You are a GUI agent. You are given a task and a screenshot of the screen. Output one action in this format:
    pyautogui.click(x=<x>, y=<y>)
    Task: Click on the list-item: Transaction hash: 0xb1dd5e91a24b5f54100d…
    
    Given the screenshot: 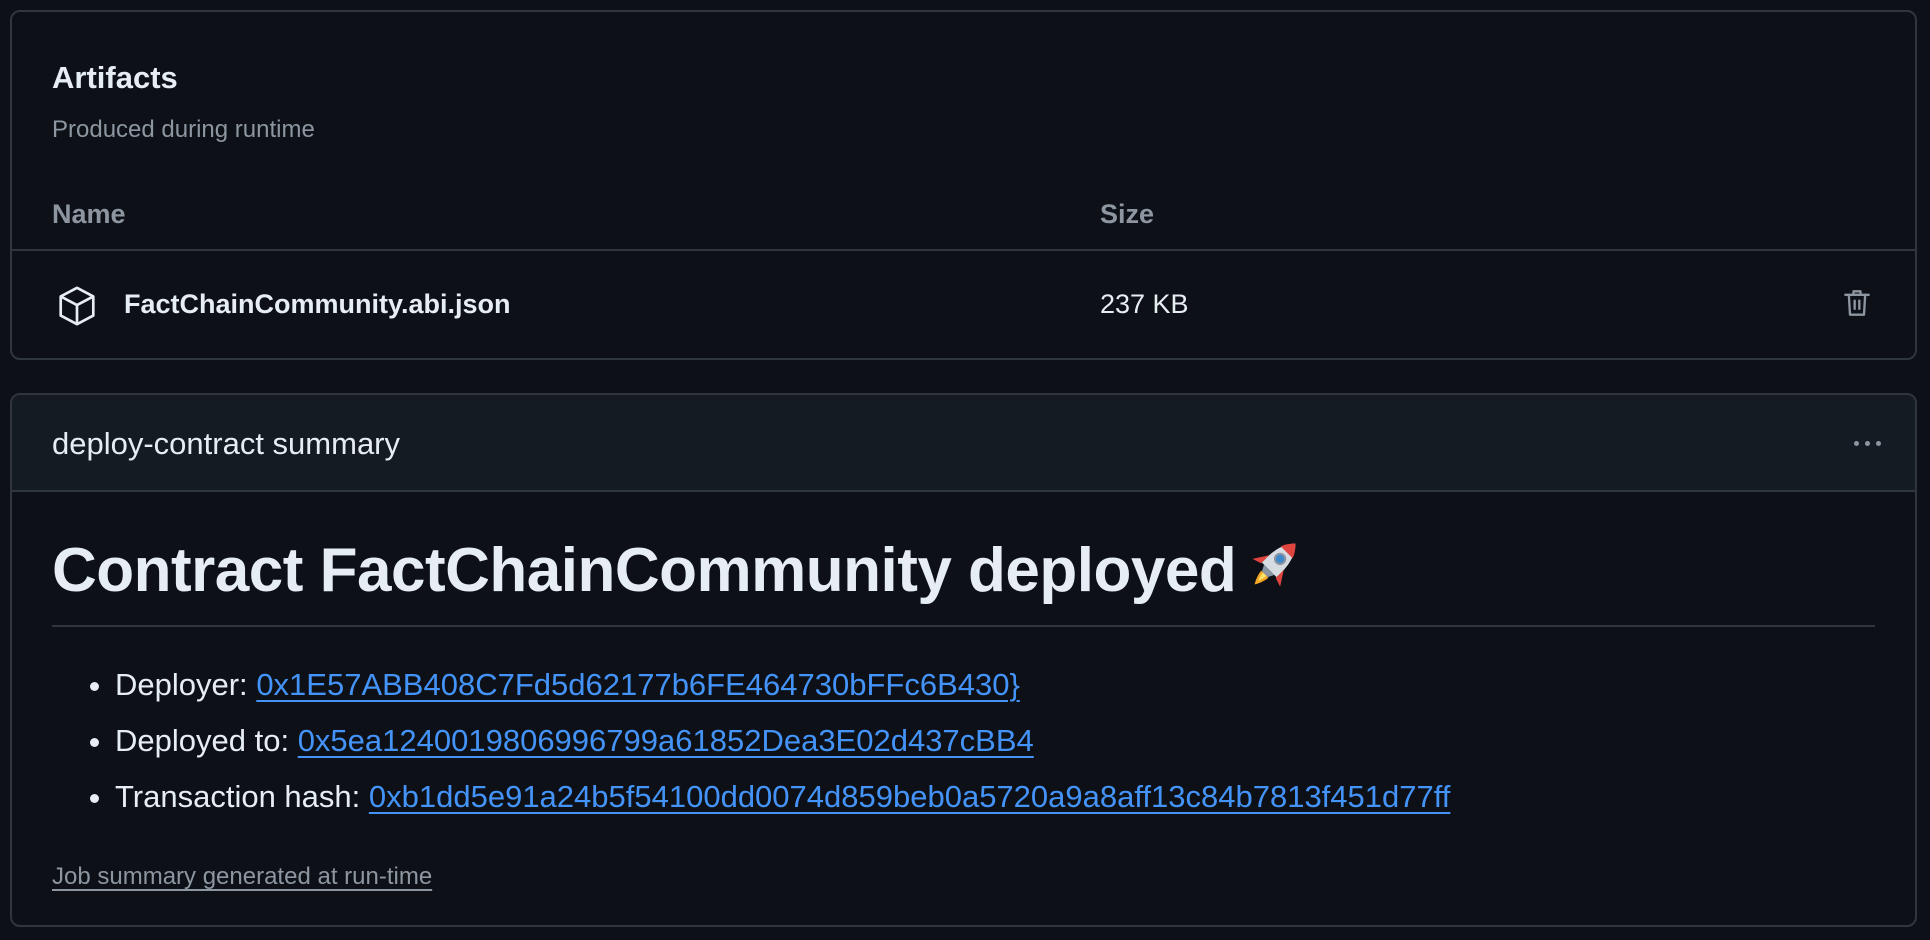 What is the action you would take?
    pyautogui.click(x=751, y=797)
    